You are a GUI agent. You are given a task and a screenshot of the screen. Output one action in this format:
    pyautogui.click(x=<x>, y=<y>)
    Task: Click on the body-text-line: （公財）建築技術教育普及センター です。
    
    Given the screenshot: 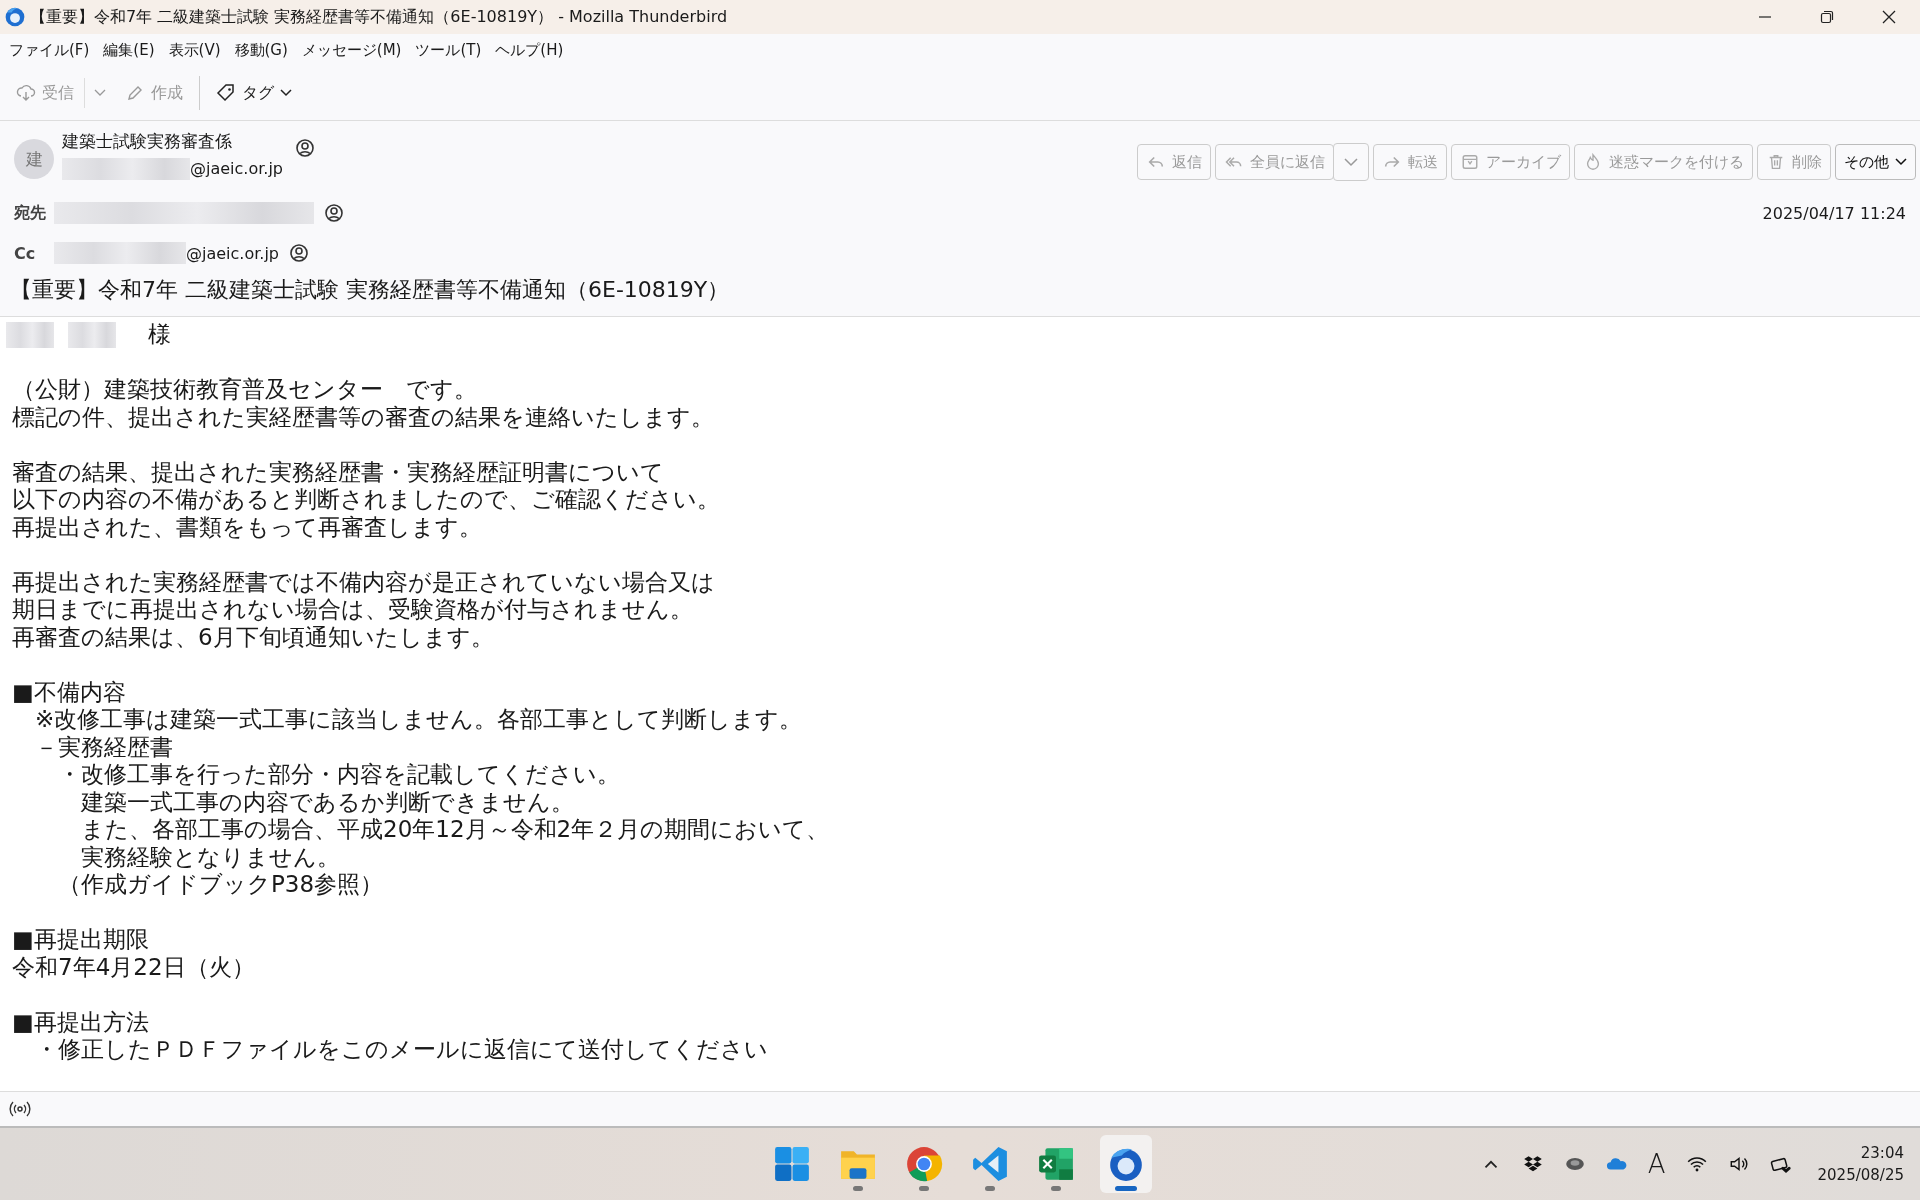 What is the action you would take?
    pyautogui.click(x=245, y=390)
    